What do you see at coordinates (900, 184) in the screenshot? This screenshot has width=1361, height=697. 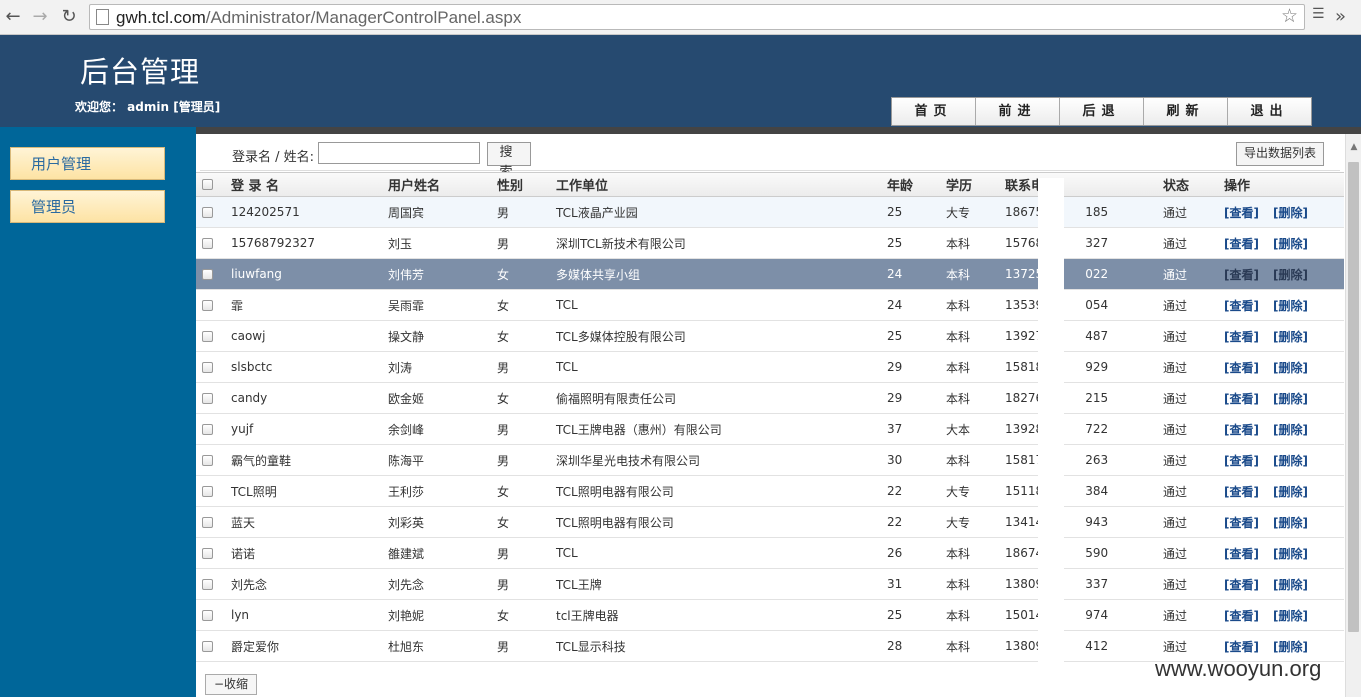 I see `column-header-age: 年龄` at bounding box center [900, 184].